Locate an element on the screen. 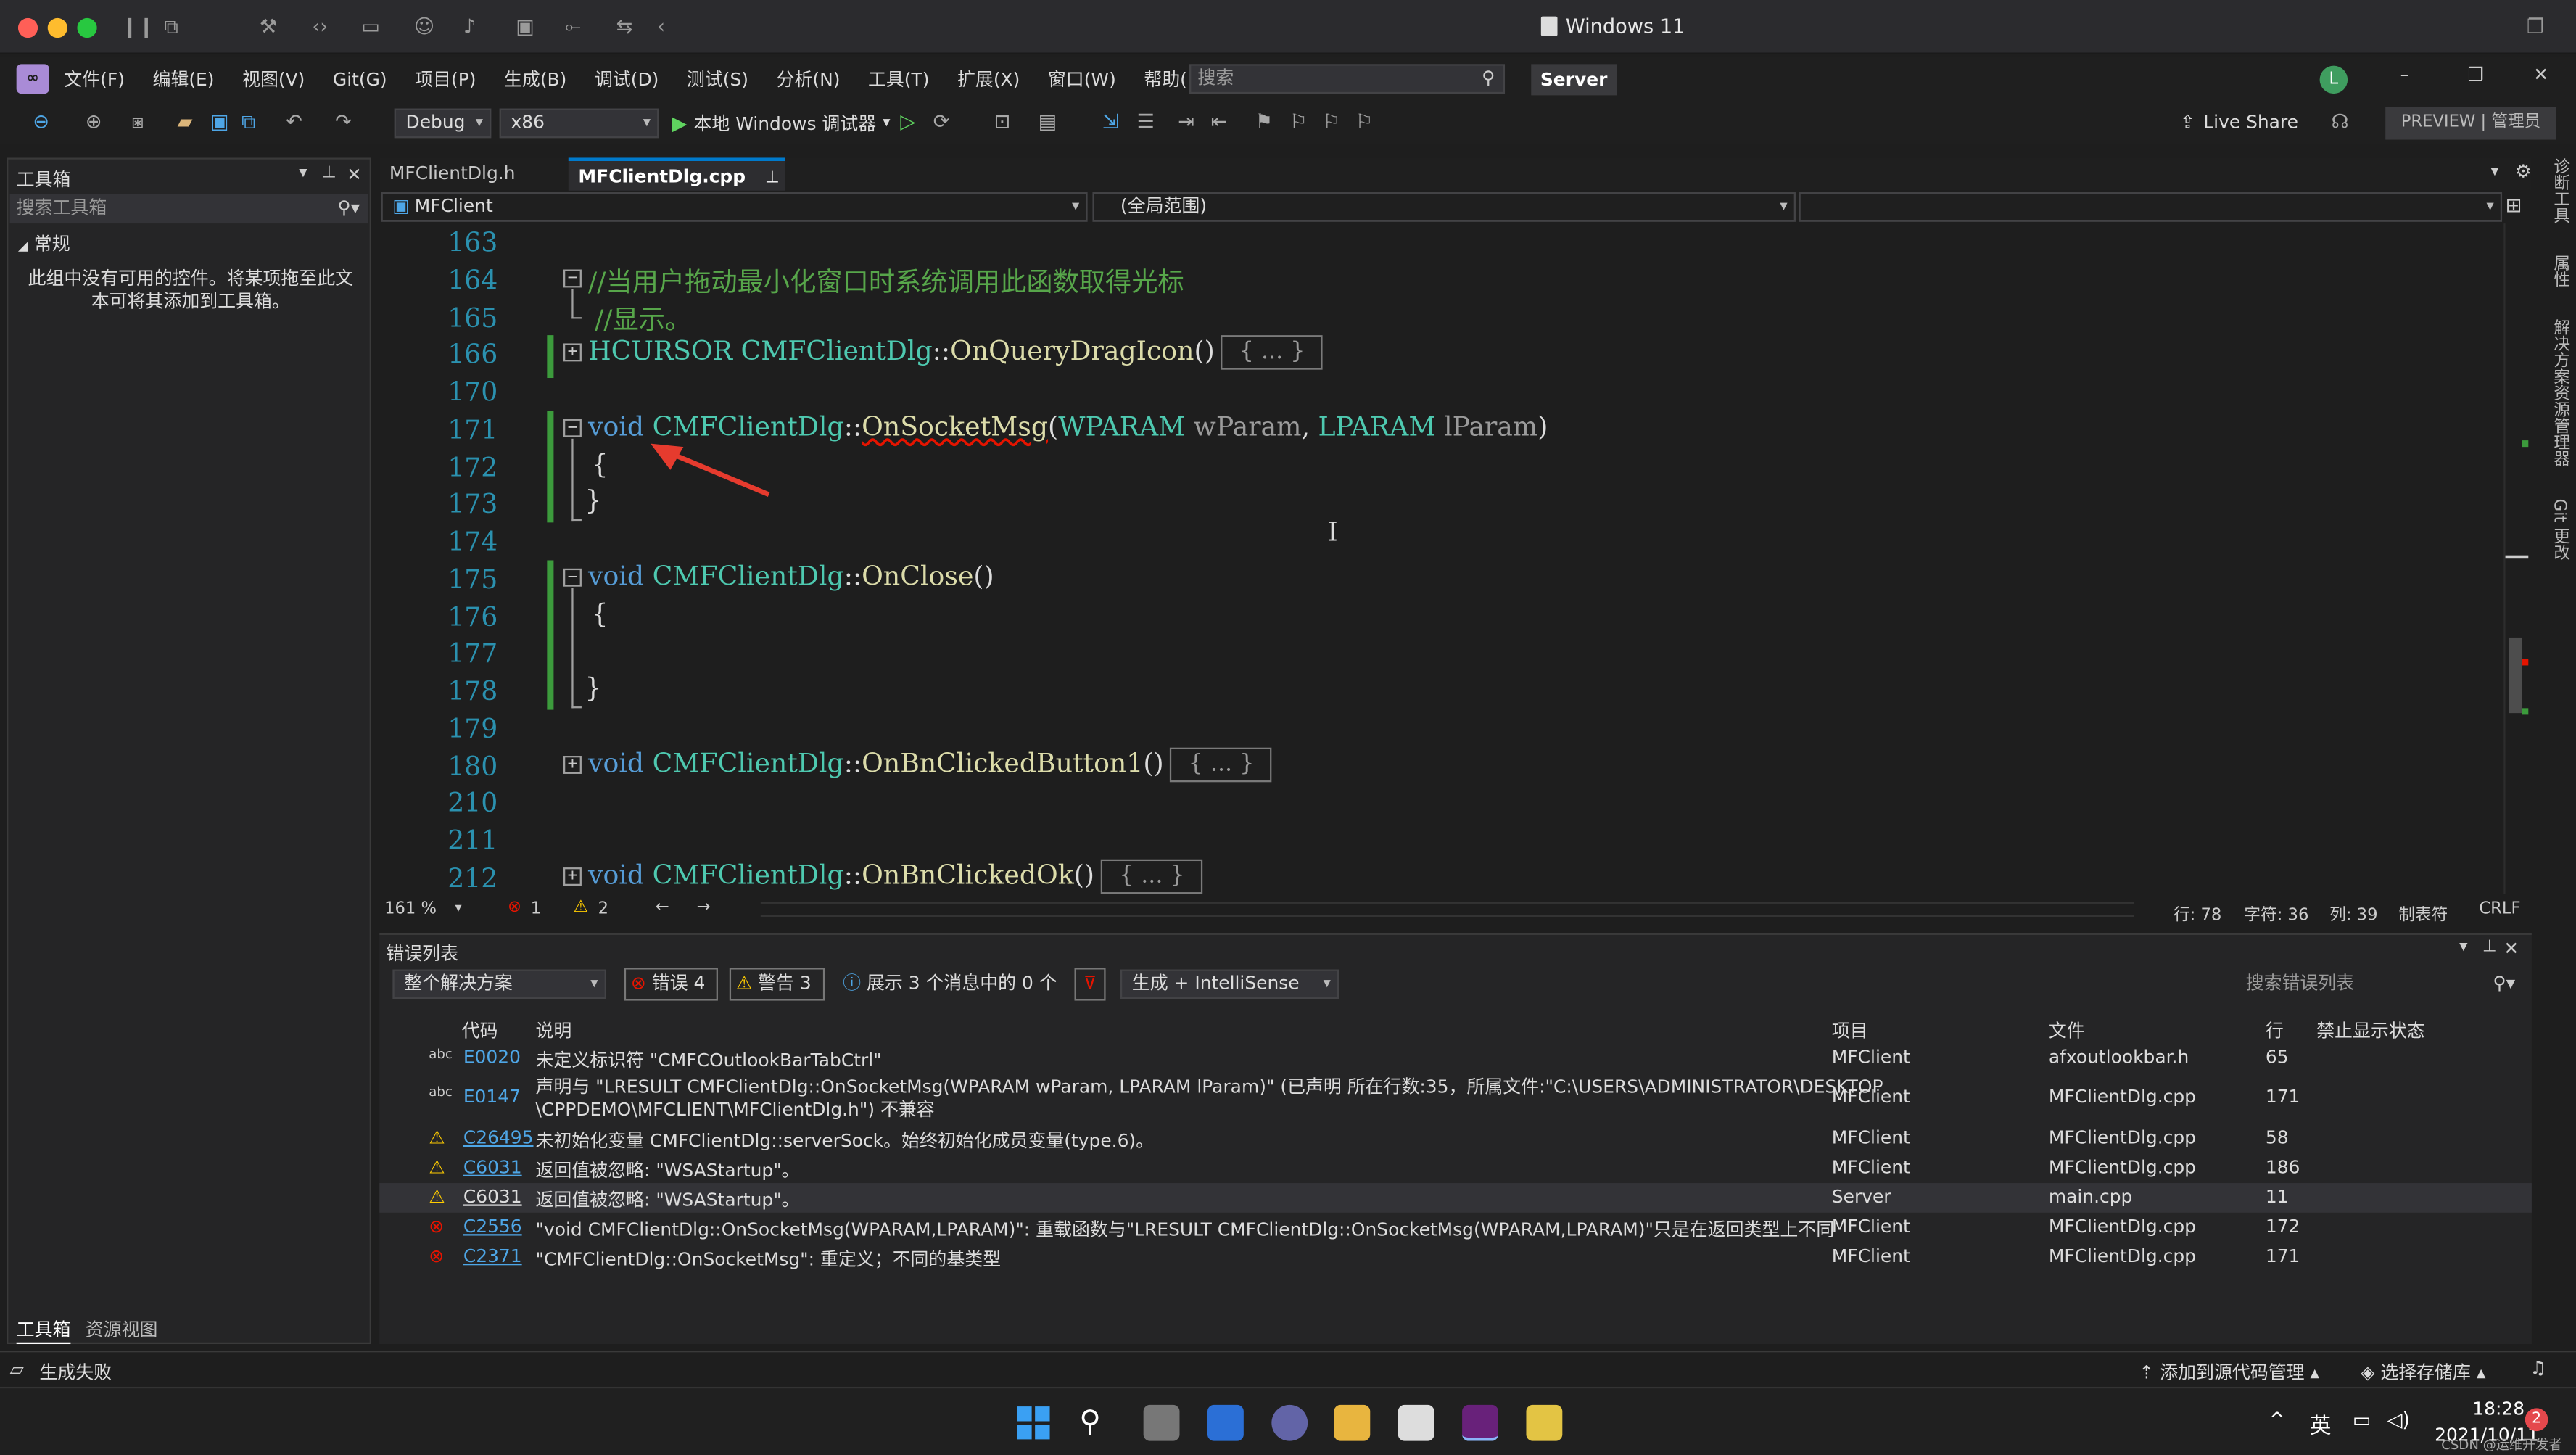 Image resolution: width=2576 pixels, height=1455 pixels. menu-git: Git(G) is located at coordinates (360, 78).